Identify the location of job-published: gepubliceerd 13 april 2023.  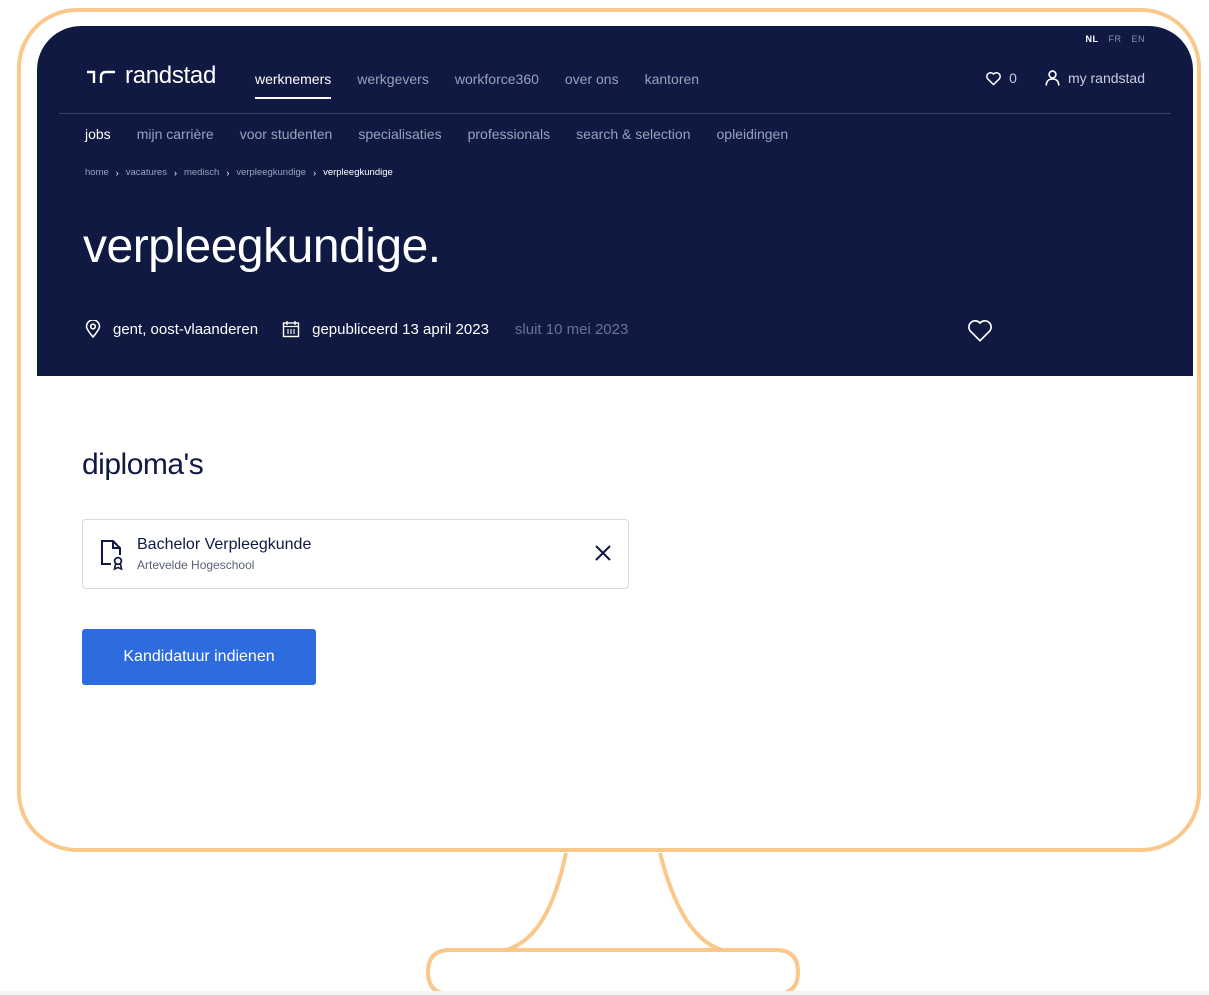
(385, 329).